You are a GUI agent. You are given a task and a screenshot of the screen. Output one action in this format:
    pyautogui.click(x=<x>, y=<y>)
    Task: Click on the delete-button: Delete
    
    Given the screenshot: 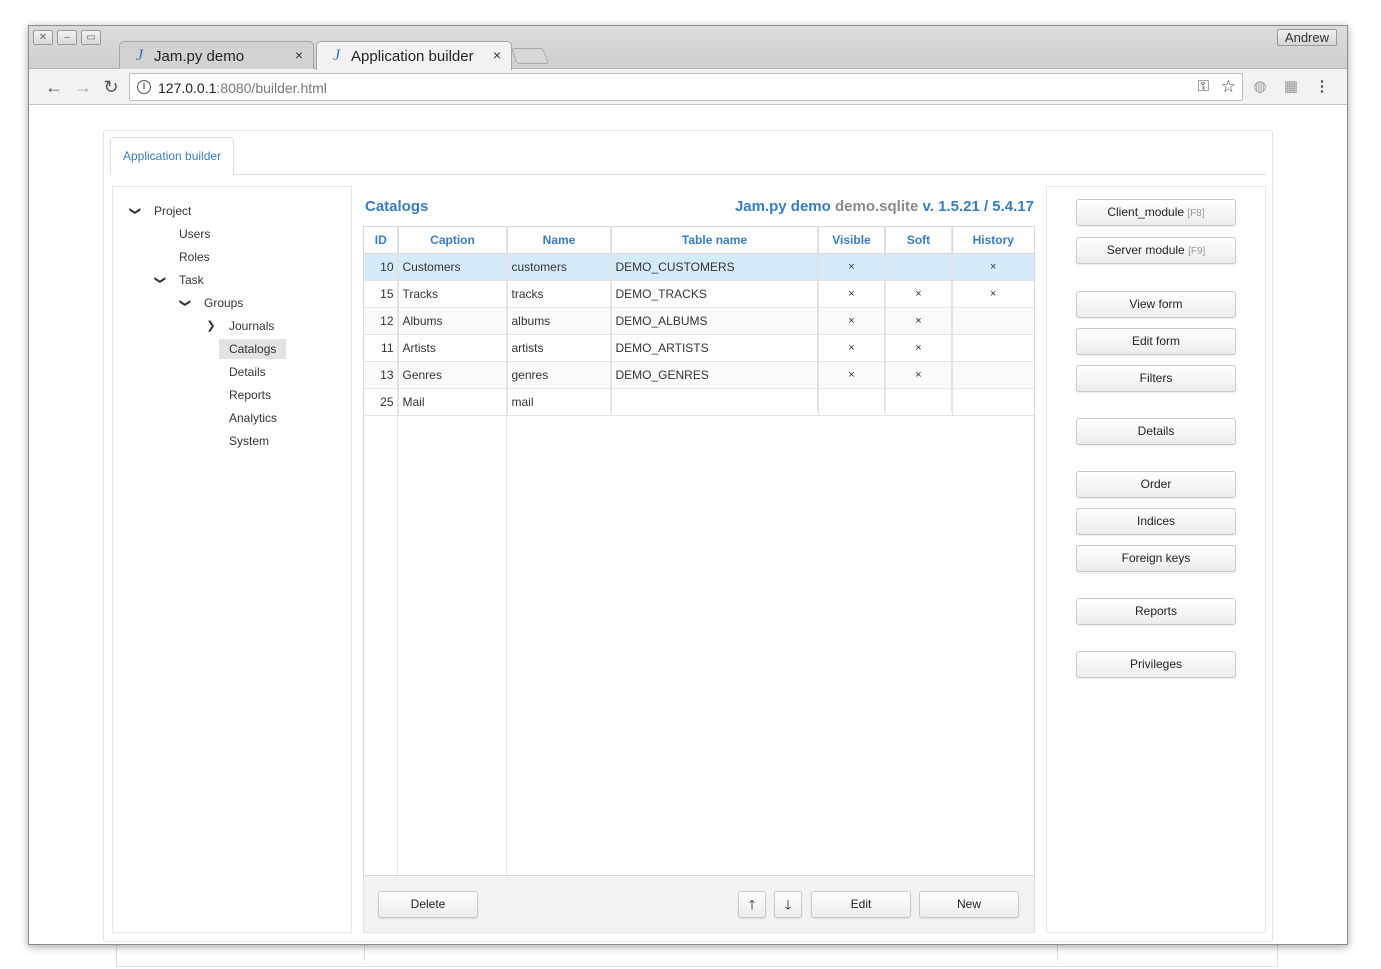 What is the action you would take?
    pyautogui.click(x=428, y=904)
    